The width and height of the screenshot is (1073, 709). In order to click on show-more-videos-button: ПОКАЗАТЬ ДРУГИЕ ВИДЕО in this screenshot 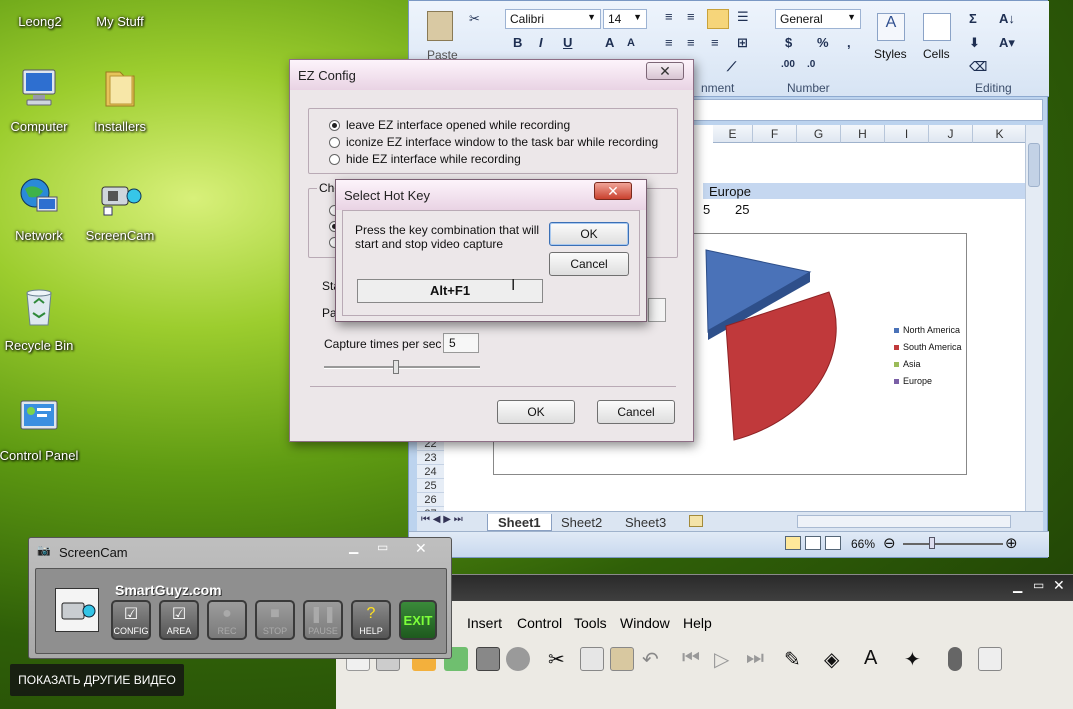, I will do `click(97, 680)`.